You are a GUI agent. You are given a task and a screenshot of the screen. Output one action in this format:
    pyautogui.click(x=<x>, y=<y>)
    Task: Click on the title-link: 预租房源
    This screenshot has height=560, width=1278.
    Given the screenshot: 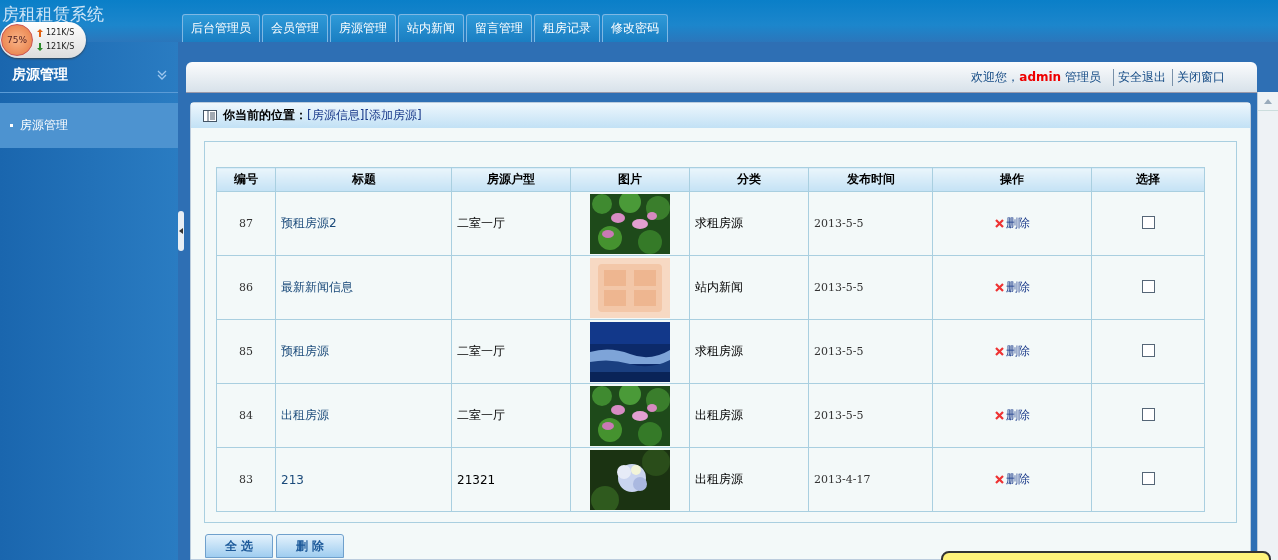 What is the action you would take?
    pyautogui.click(x=305, y=351)
    